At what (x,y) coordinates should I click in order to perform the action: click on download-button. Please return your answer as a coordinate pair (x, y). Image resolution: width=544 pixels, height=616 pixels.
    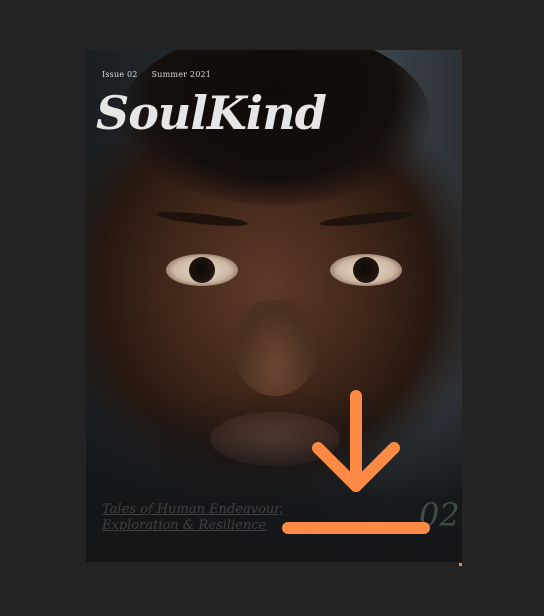
    Looking at the image, I should click on (356, 463).